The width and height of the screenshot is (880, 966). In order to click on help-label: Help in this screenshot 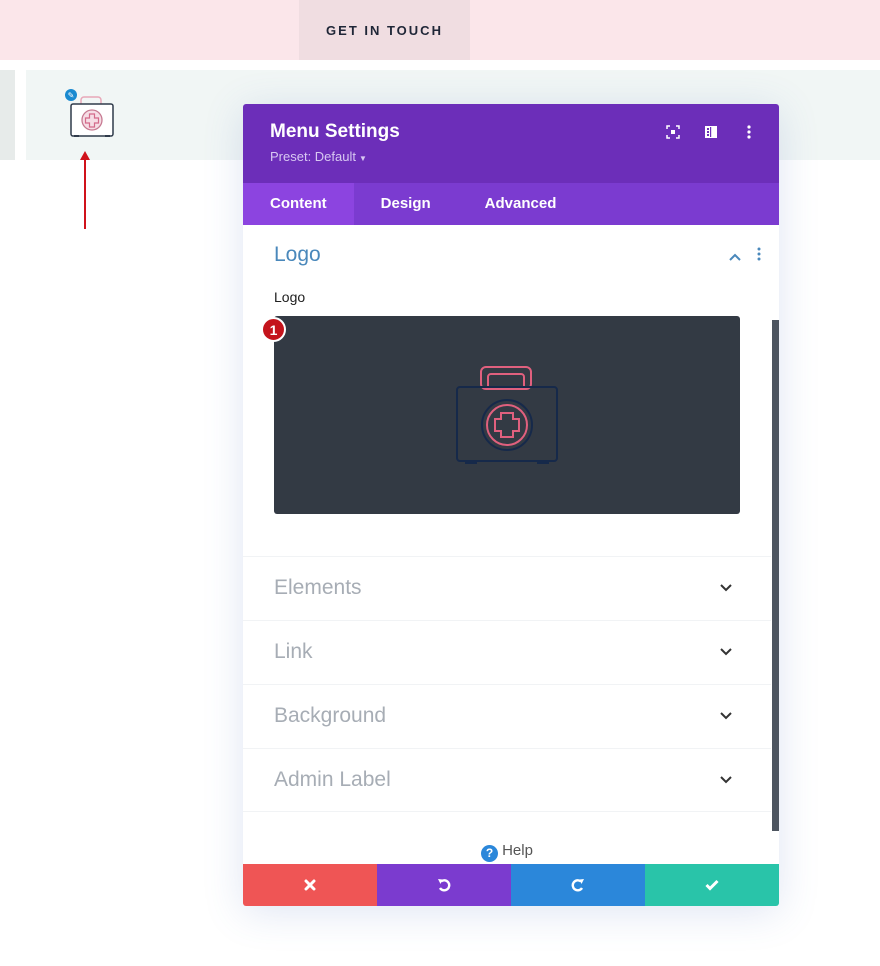, I will do `click(517, 850)`.